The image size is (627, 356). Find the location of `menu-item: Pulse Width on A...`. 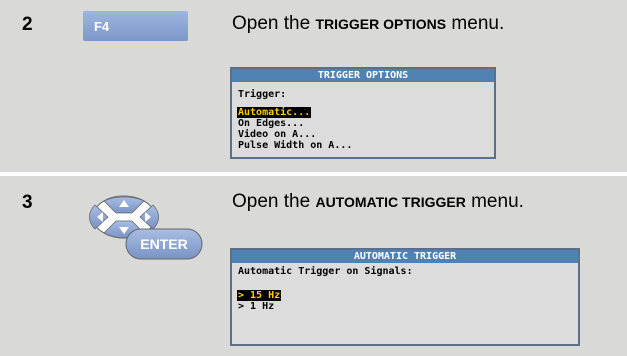

menu-item: Pulse Width on A... is located at coordinates (295, 145).